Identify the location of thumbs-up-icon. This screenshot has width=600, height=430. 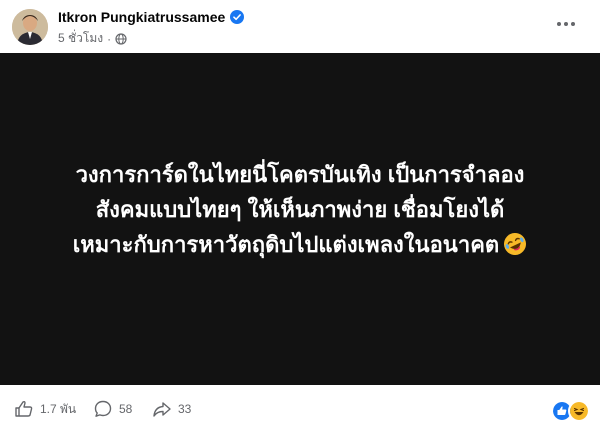
(24, 408).